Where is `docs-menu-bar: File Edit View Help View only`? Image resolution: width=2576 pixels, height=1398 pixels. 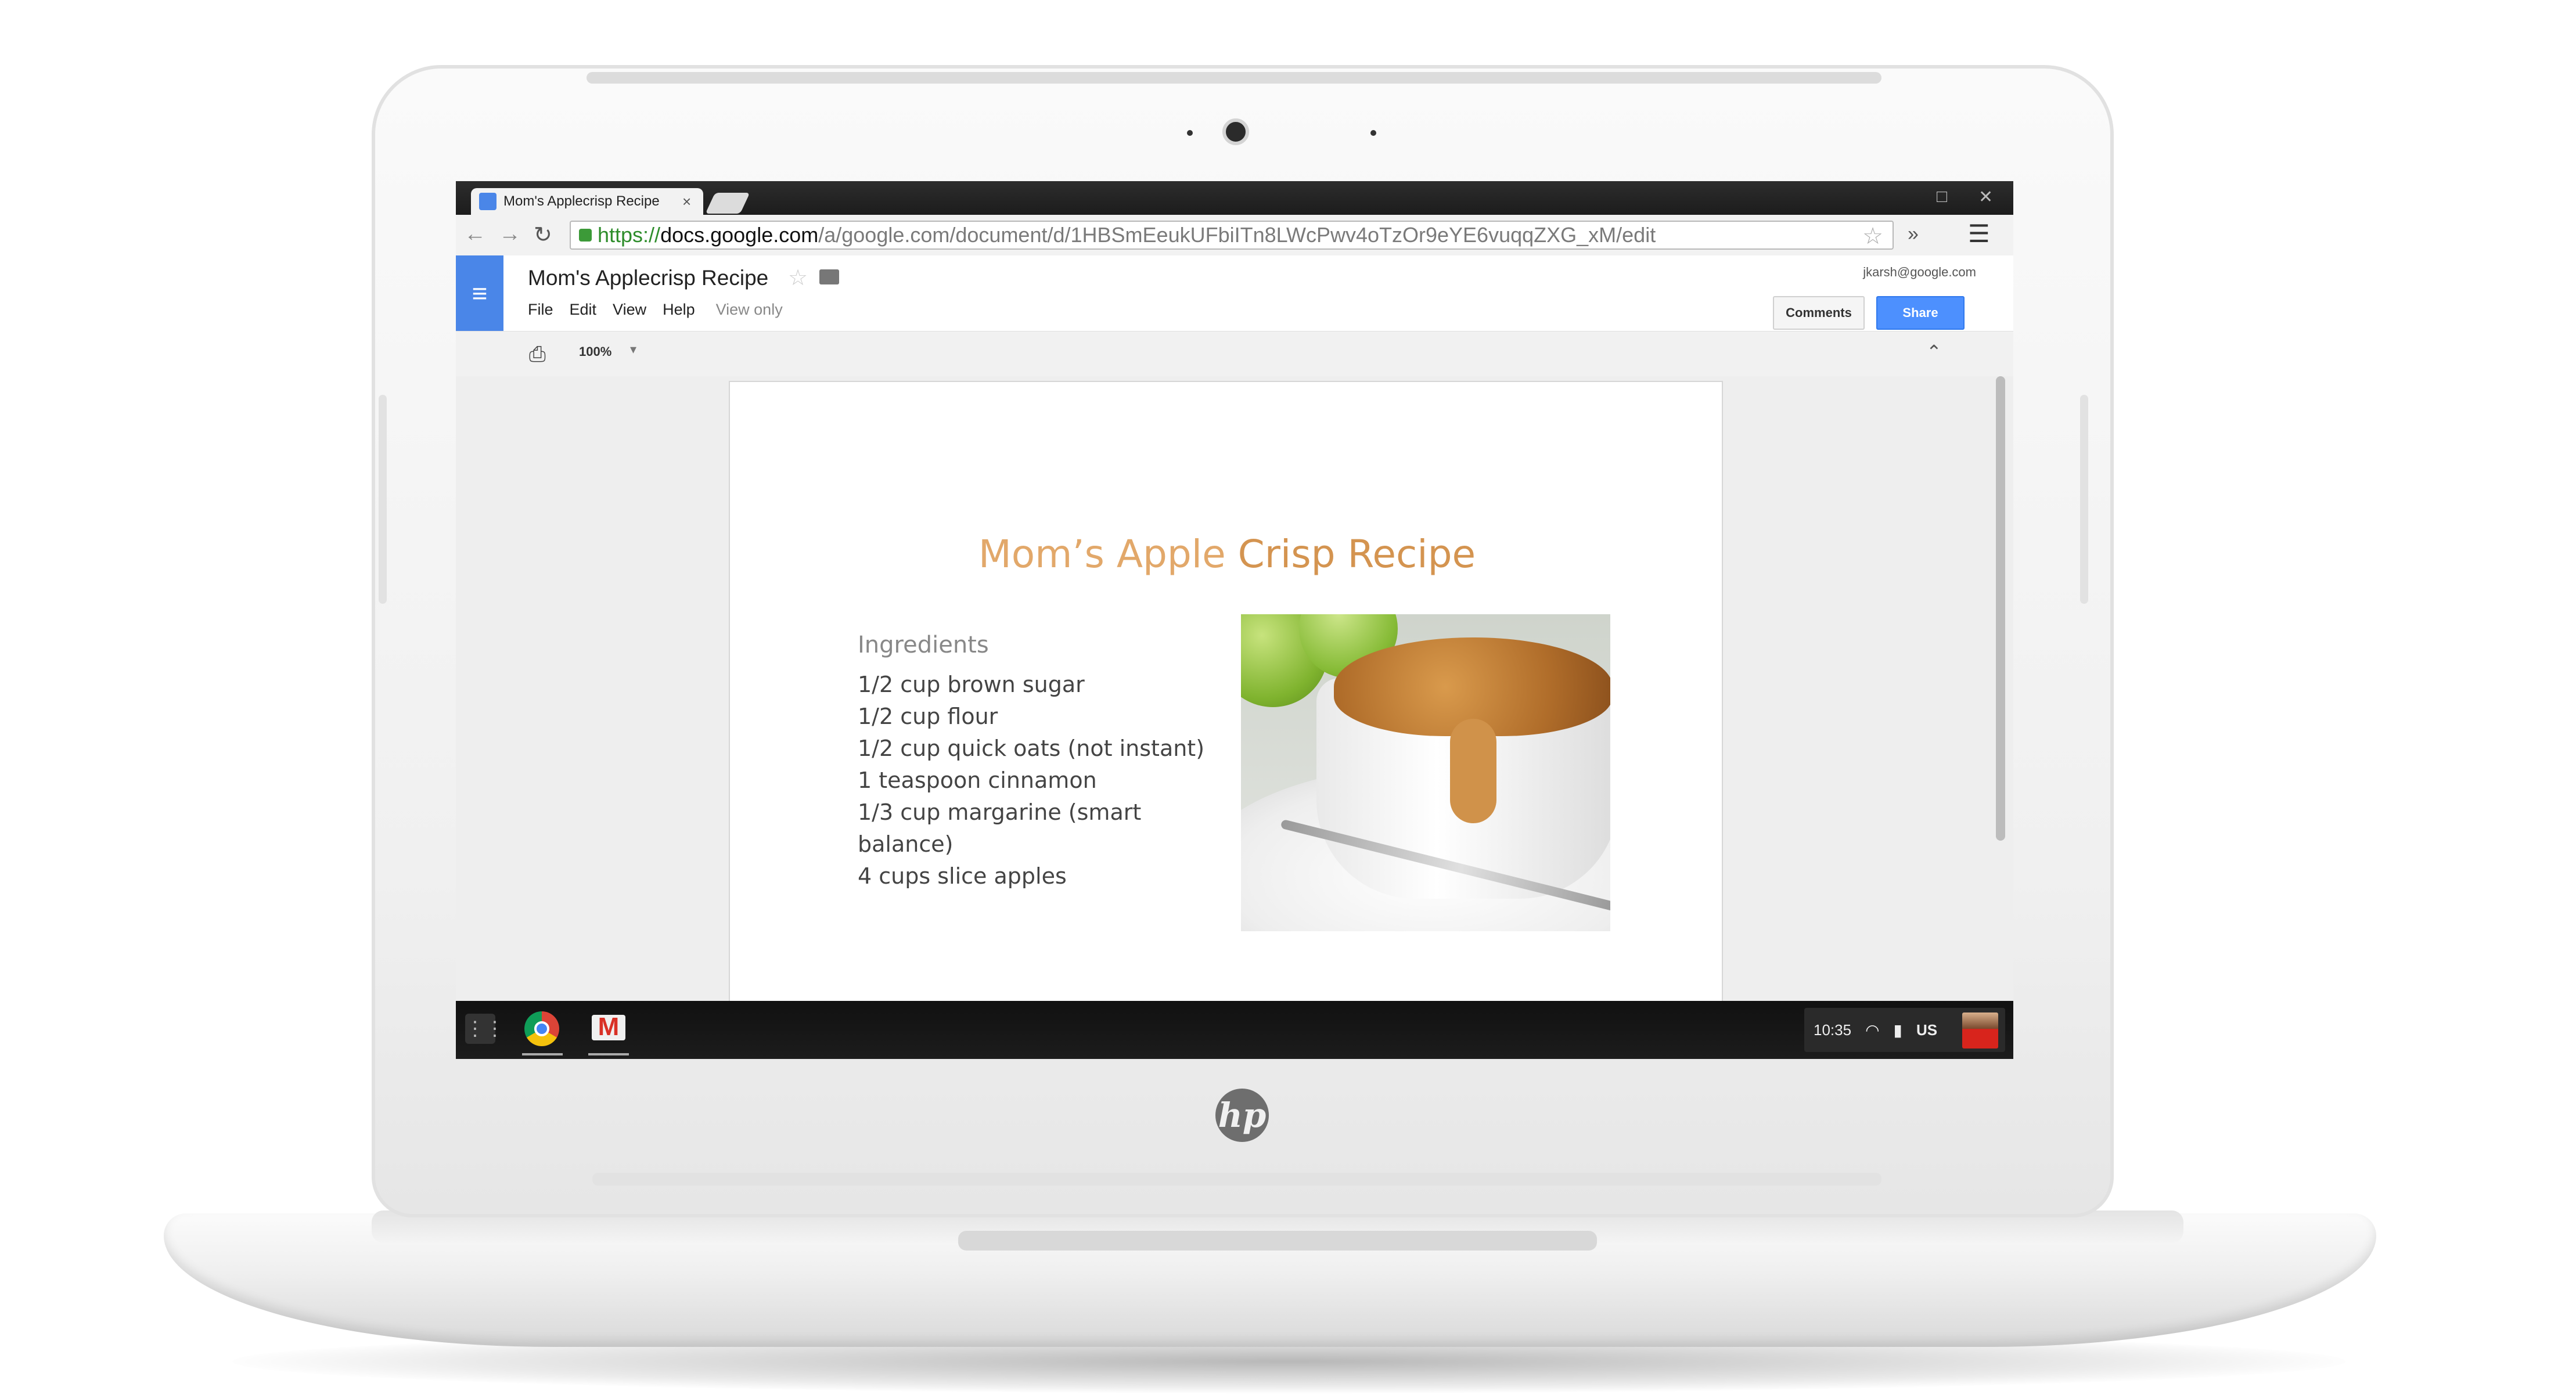 docs-menu-bar: File Edit View Help View only is located at coordinates (655, 310).